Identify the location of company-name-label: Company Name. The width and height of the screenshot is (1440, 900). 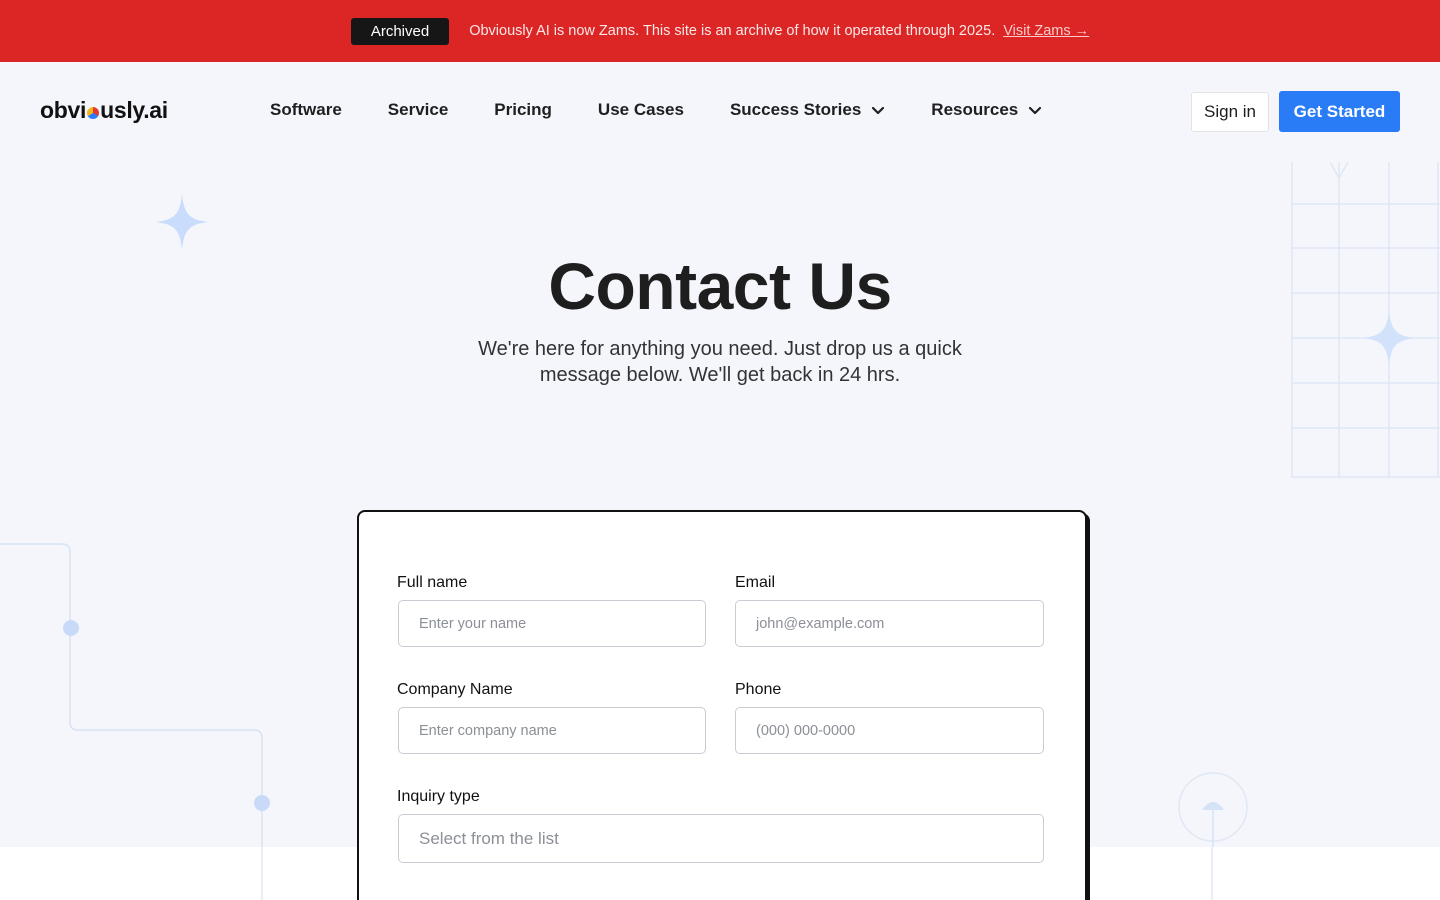
(455, 689).